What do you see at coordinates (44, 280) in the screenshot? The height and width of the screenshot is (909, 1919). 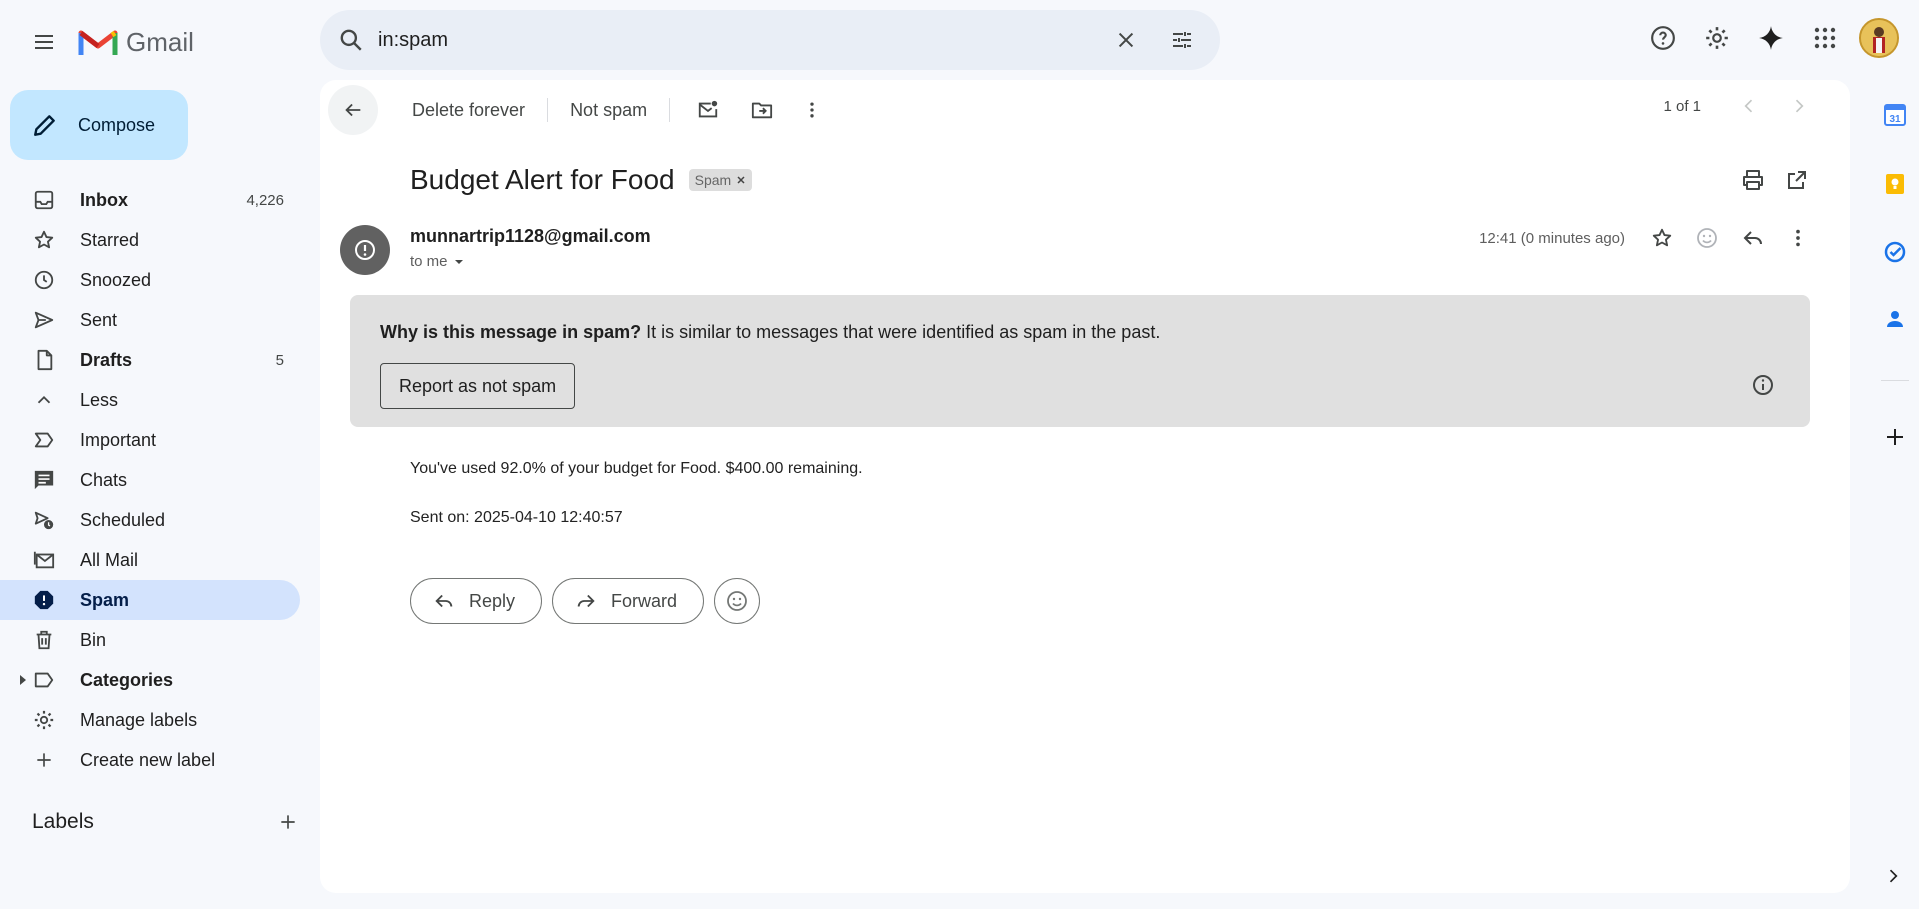 I see `clock-icon` at bounding box center [44, 280].